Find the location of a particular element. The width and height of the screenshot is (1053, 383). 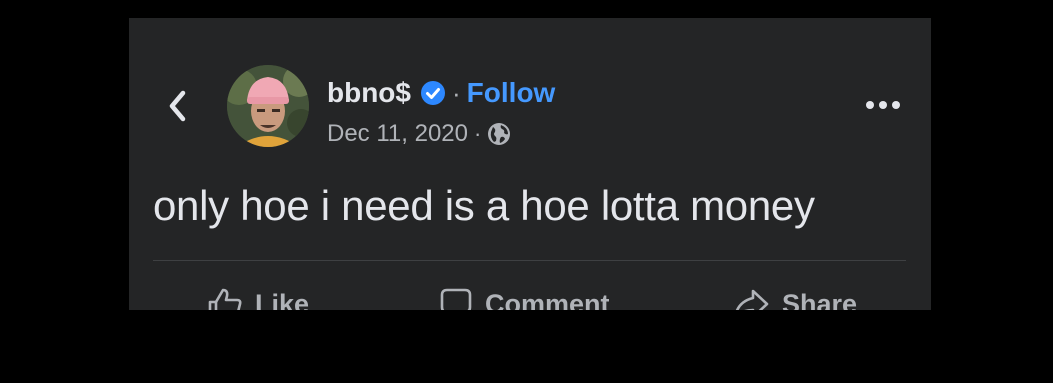

post-text: only hoe i need is a hoe lotta money is located at coordinates (484, 205).